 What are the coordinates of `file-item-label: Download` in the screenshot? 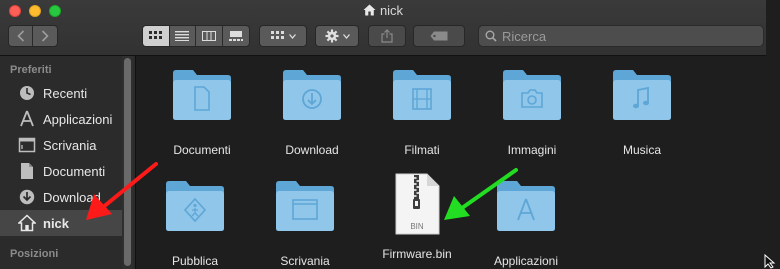 It's located at (312, 150).